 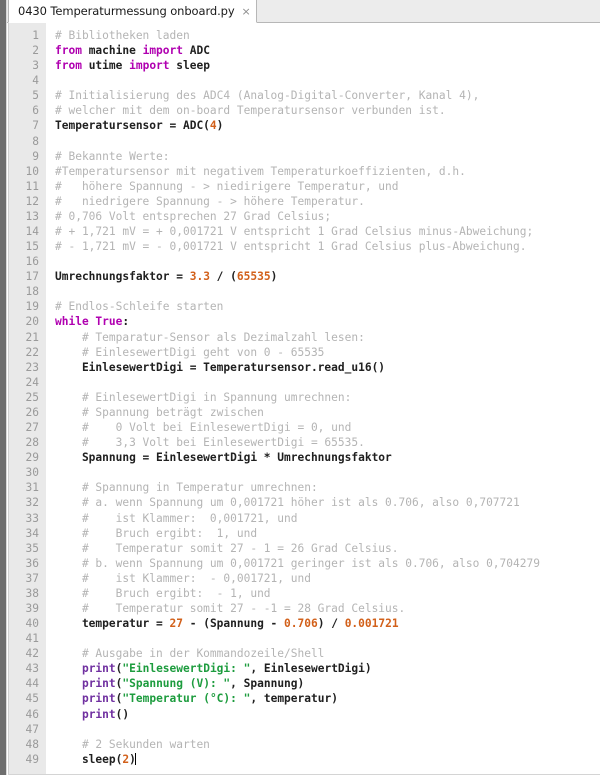 I want to click on code-token-com: # Bruch ergibt: - 1, und, so click(x=163, y=593).